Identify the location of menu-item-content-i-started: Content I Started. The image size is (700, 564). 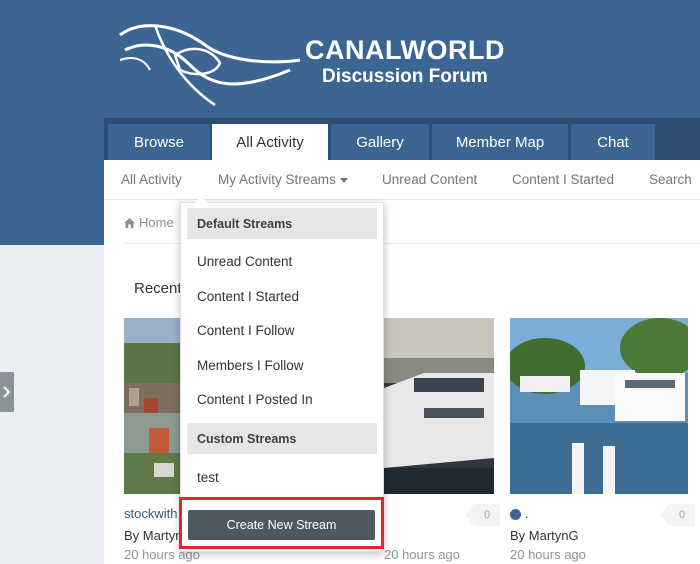
(248, 296).